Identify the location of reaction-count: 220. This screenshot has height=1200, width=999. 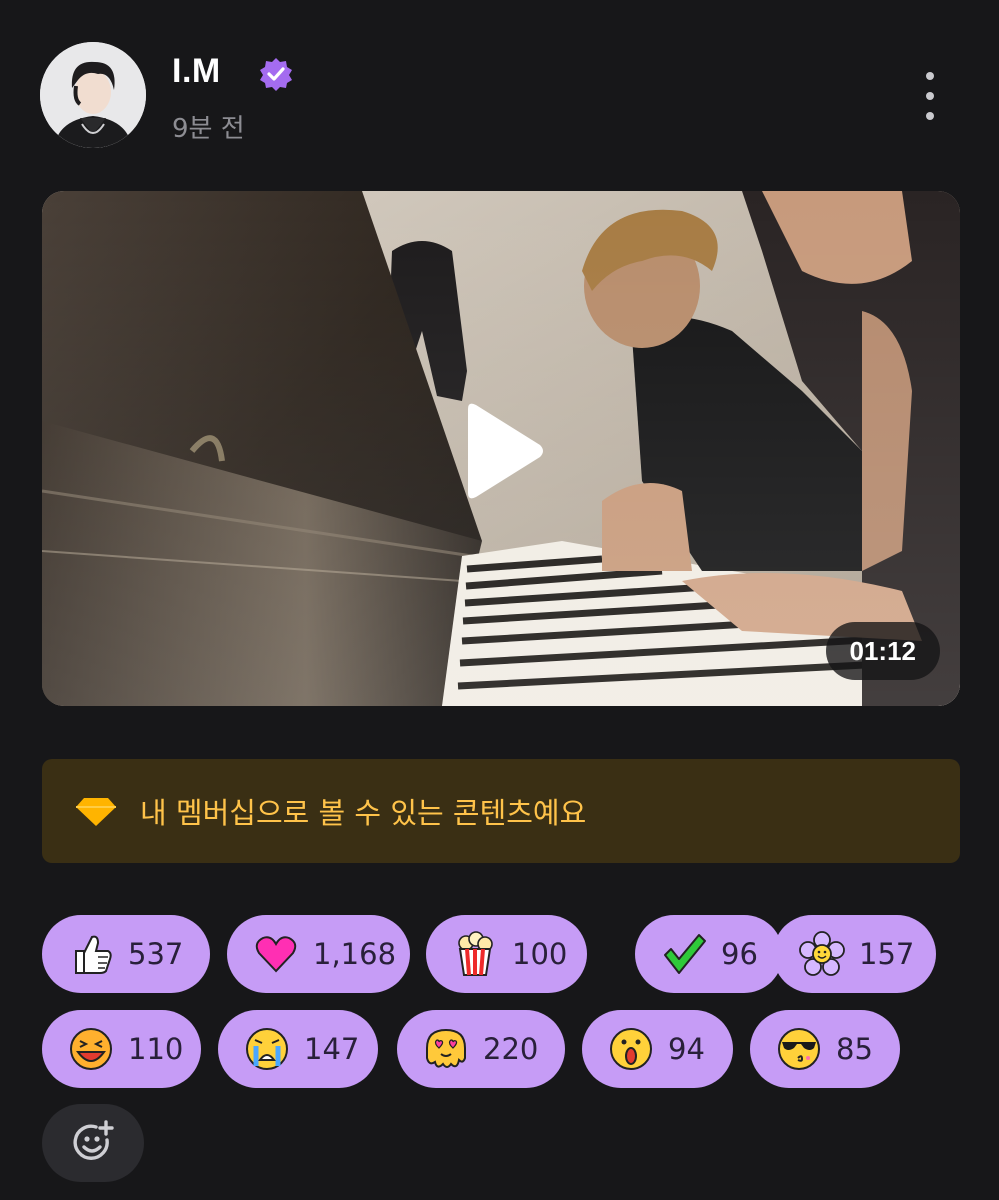
(511, 1049).